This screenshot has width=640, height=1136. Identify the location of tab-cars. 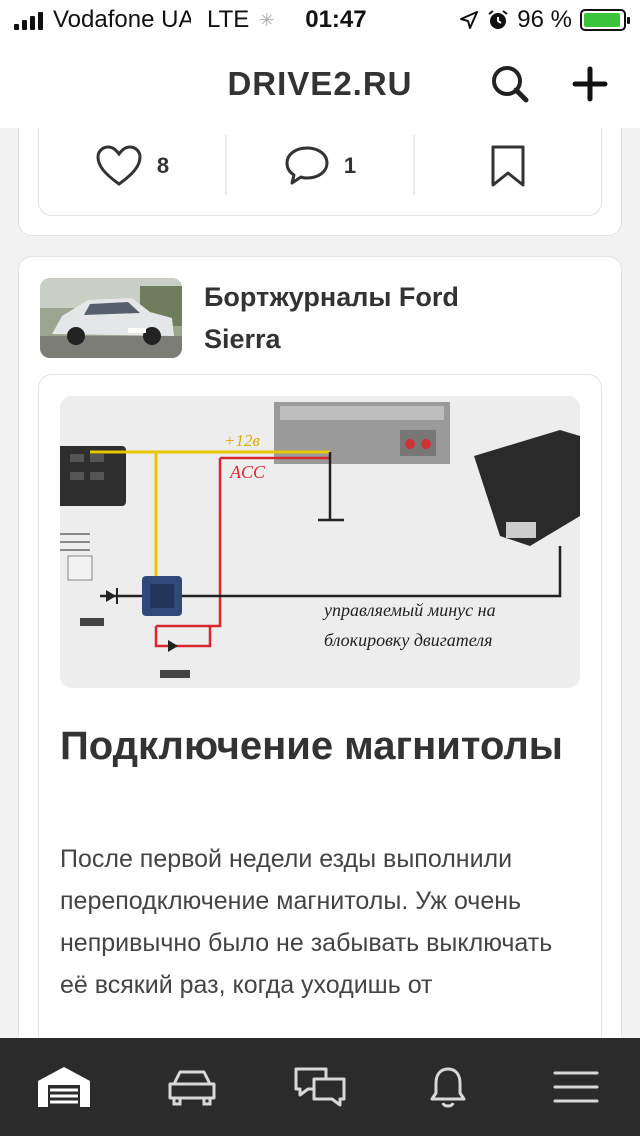
(192, 1087).